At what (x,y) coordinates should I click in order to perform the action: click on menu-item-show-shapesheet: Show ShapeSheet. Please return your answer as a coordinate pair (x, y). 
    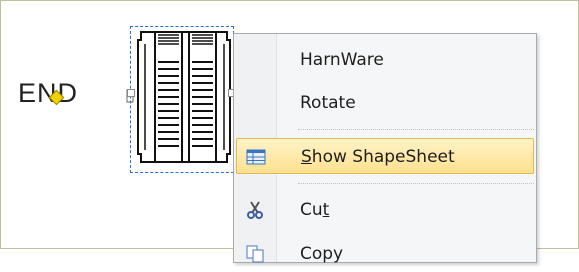
    Looking at the image, I should click on (385, 156).